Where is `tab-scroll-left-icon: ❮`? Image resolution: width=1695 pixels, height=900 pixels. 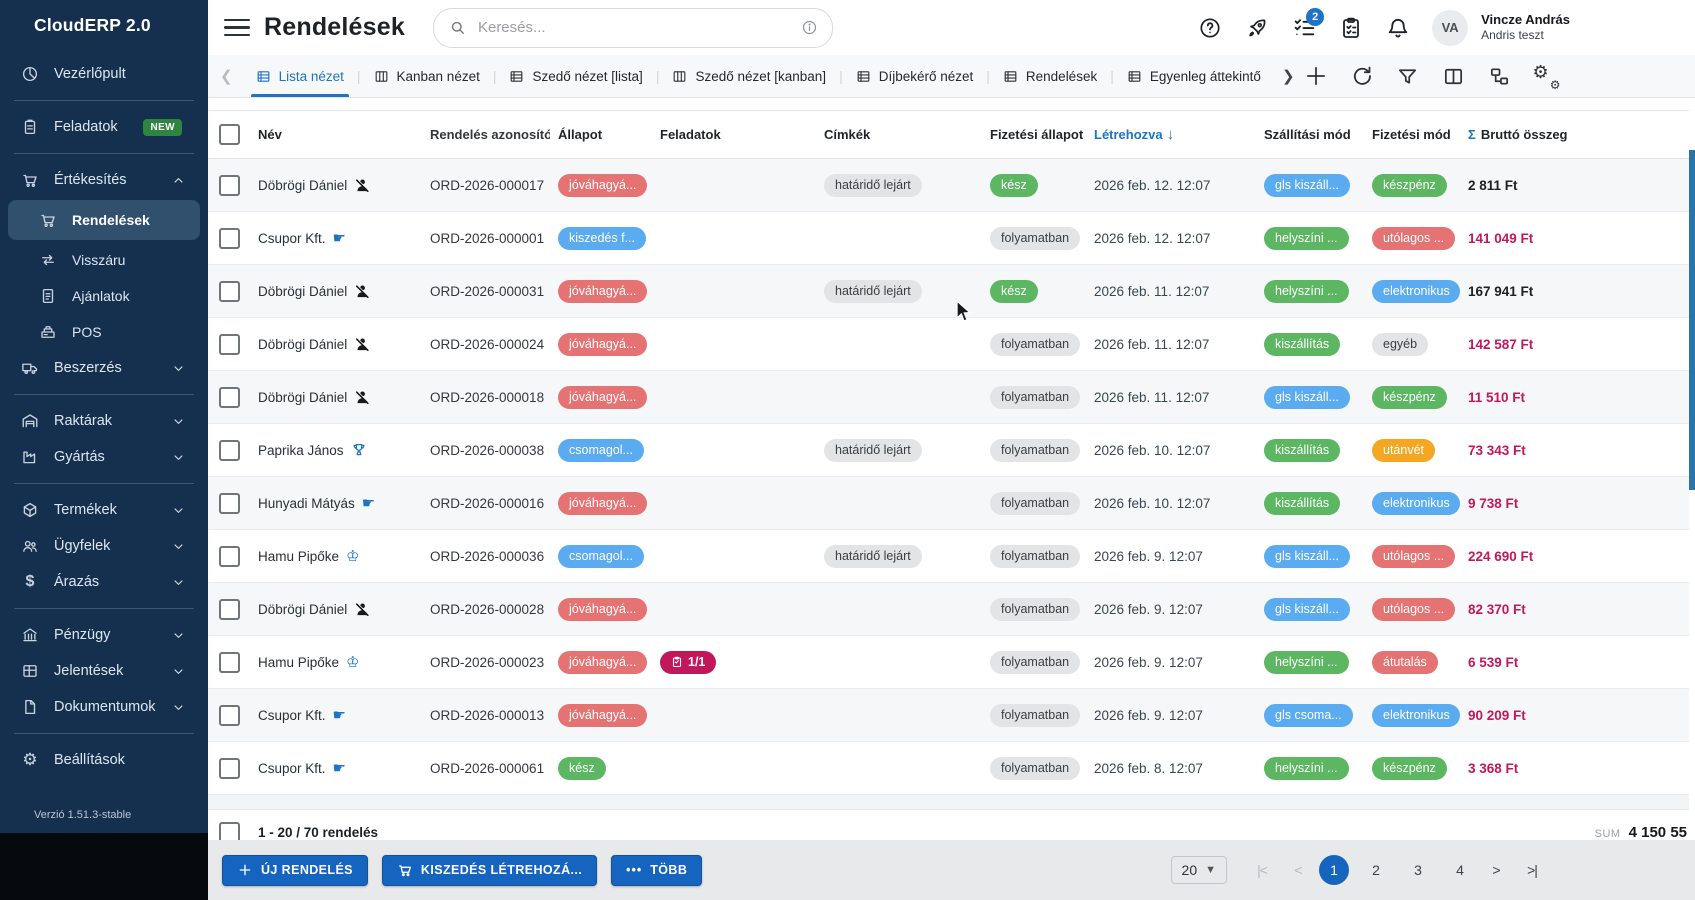
tab-scroll-left-icon: ❮ is located at coordinates (226, 76).